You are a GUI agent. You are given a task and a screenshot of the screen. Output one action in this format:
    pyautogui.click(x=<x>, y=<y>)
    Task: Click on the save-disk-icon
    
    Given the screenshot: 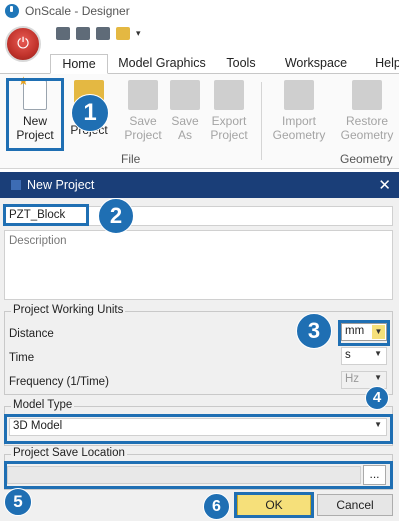 What is the action you would take?
    pyautogui.click(x=143, y=95)
    